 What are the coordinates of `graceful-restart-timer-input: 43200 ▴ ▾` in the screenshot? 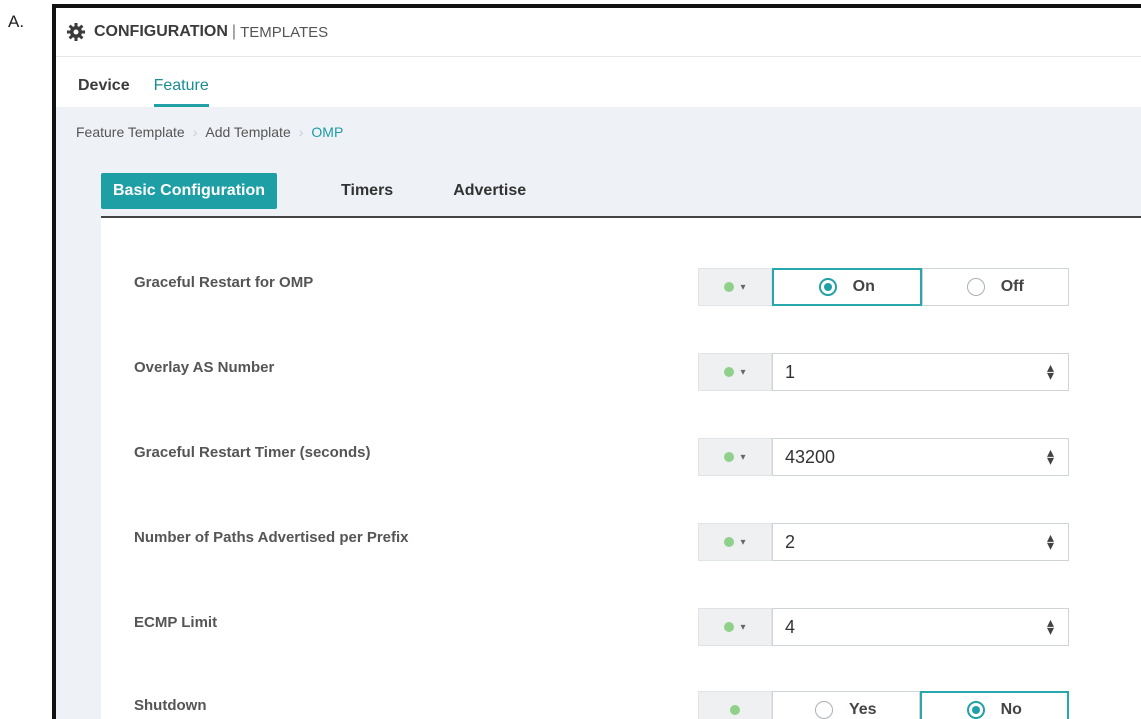 It's located at (920, 457).